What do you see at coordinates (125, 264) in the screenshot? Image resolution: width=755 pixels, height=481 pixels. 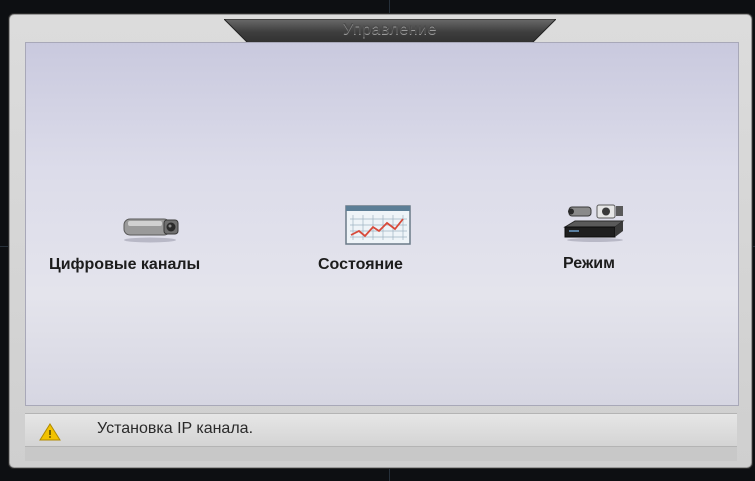 I see `menu-item-label: Цифровые каналы` at bounding box center [125, 264].